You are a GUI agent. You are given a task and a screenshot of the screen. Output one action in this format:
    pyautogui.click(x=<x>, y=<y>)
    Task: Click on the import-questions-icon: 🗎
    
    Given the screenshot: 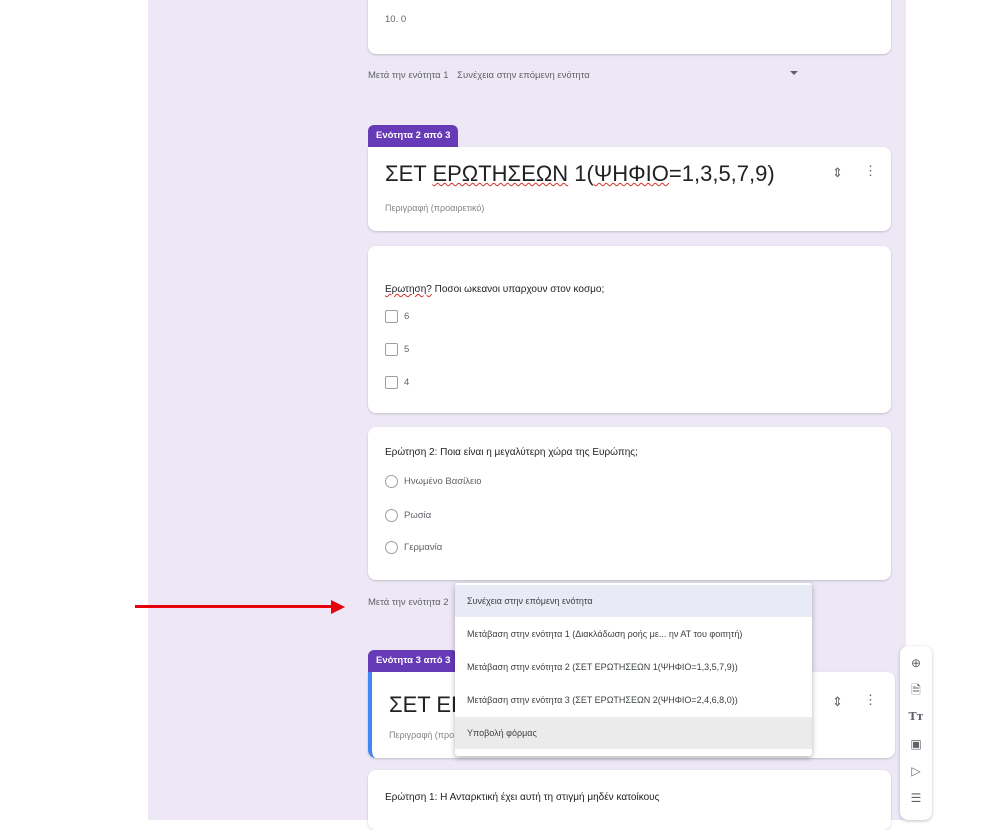 What is the action you would take?
    pyautogui.click(x=916, y=690)
    